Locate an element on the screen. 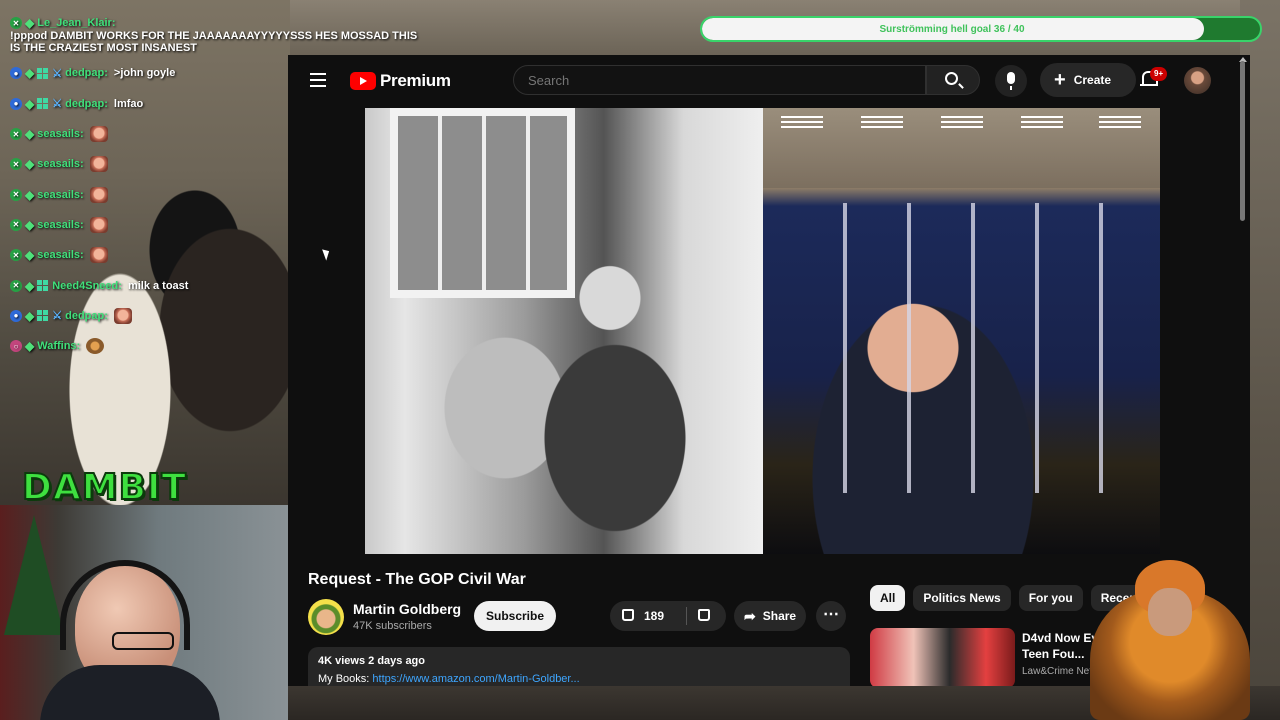 Image resolution: width=1280 pixels, height=720 pixels. description-prefix: My Books: is located at coordinates (345, 679).